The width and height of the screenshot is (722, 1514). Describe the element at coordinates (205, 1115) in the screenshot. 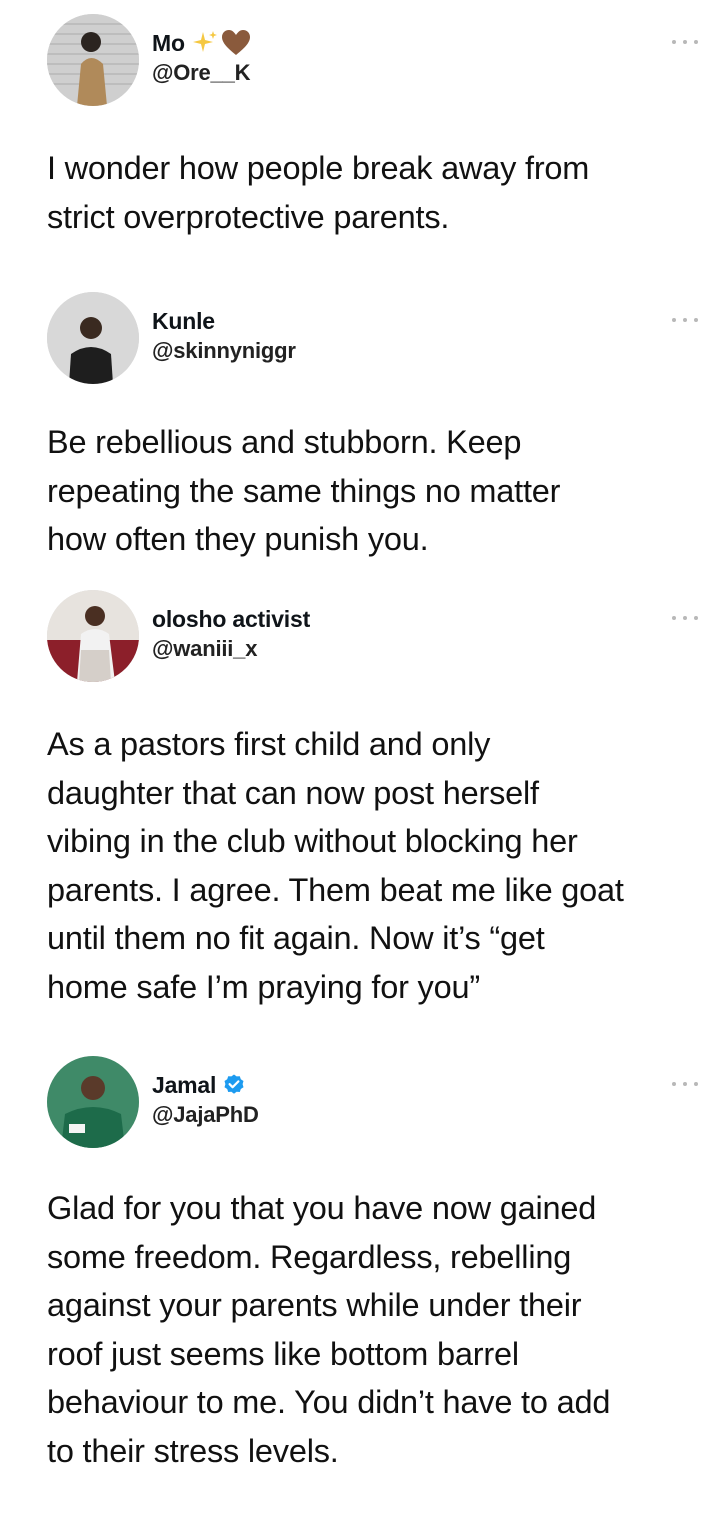

I see `username: @JajaPhD` at that location.